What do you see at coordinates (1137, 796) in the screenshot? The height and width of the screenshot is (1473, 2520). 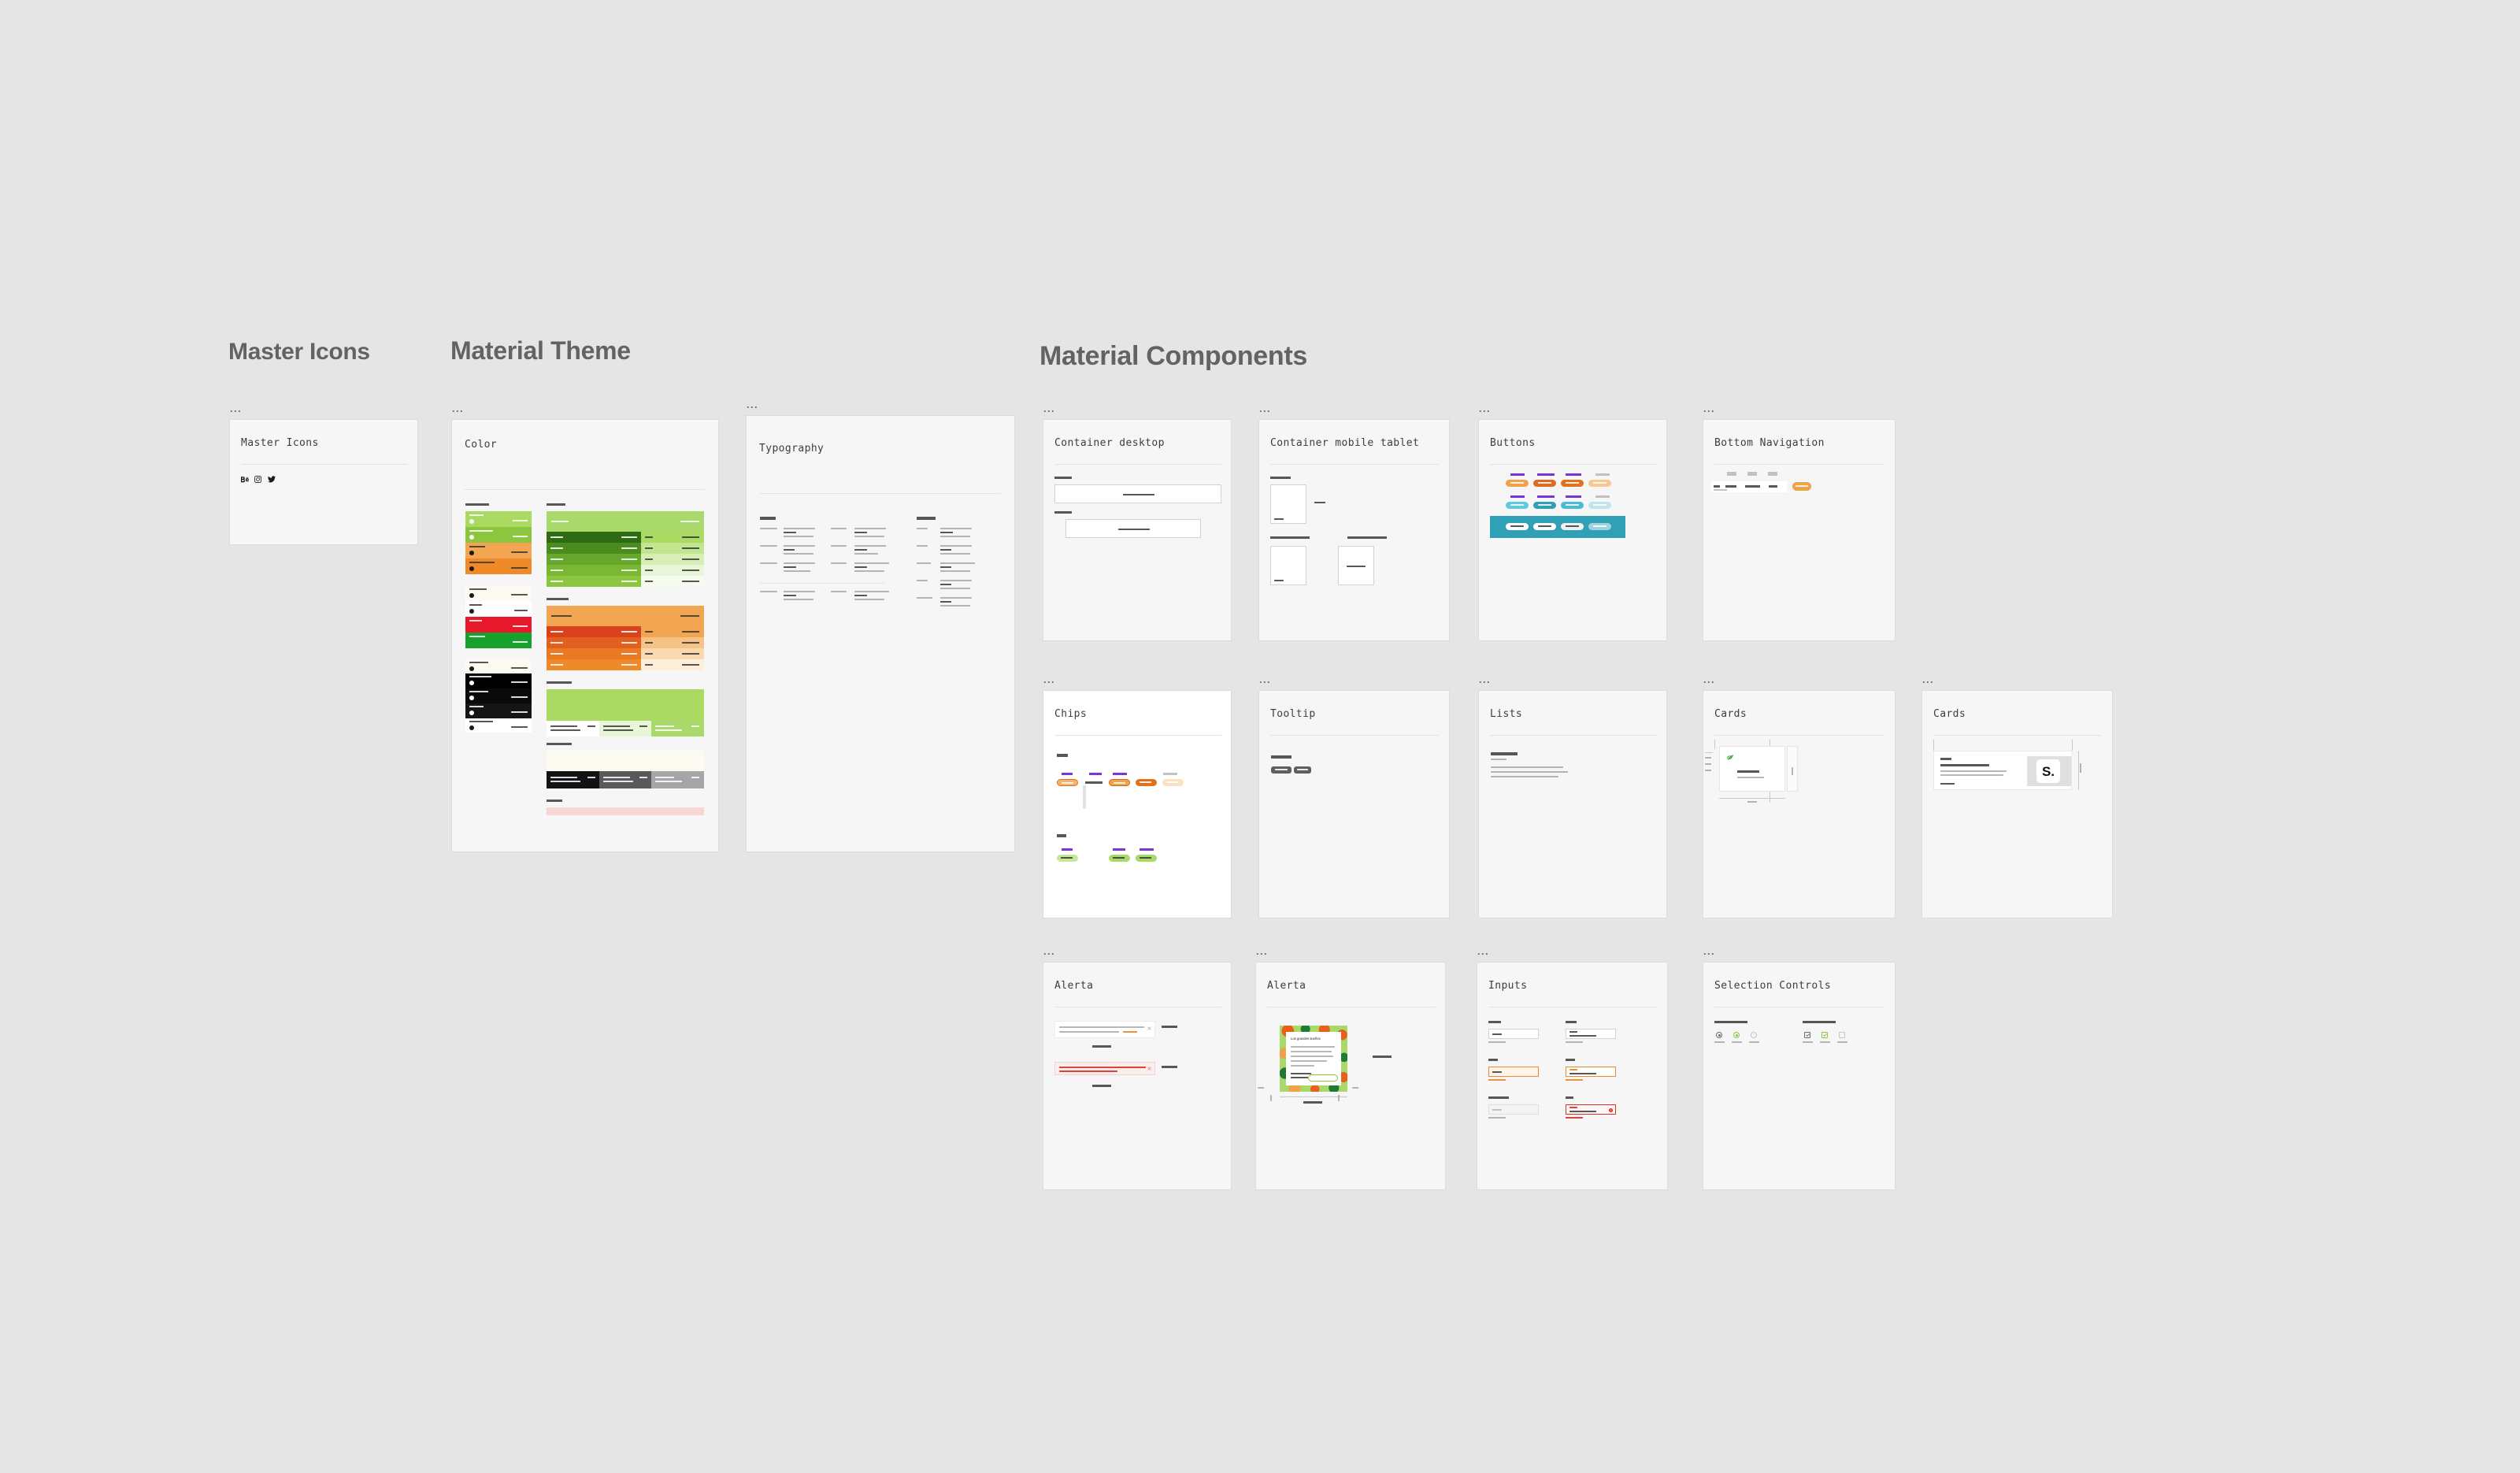 I see `frame-chips: ... Chips` at bounding box center [1137, 796].